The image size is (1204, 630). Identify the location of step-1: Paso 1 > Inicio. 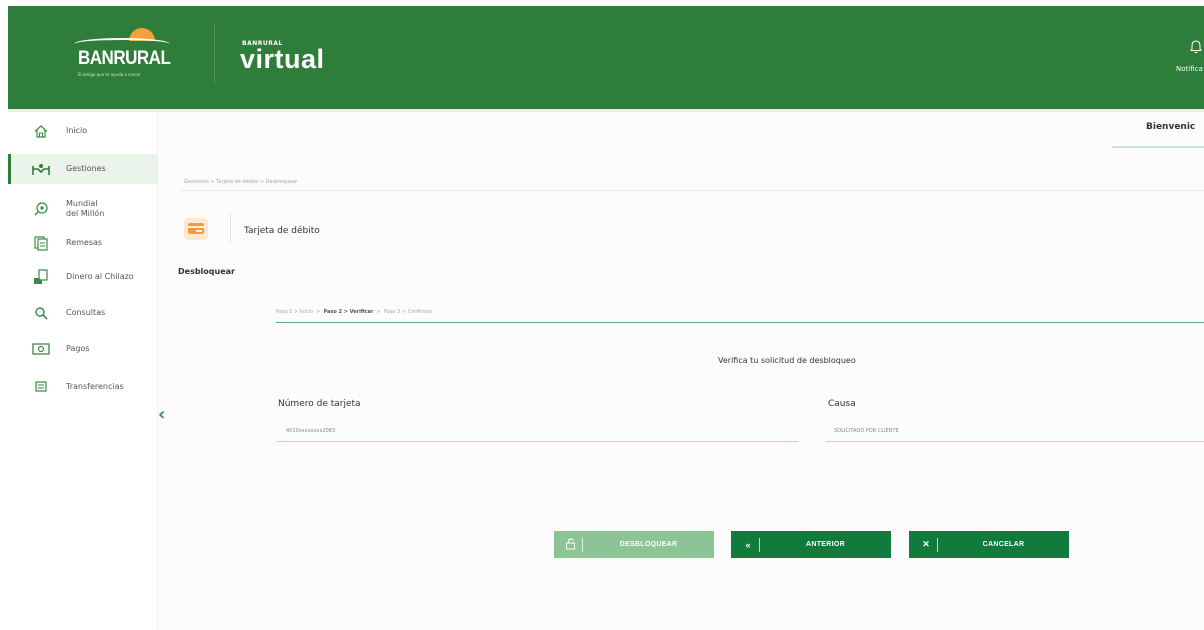
(294, 312).